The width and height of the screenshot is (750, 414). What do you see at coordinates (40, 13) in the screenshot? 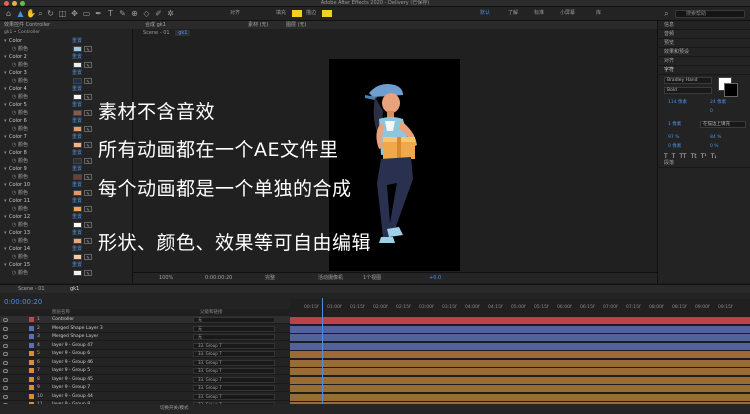
I see `zoom-tool-icon: ⌕` at bounding box center [40, 13].